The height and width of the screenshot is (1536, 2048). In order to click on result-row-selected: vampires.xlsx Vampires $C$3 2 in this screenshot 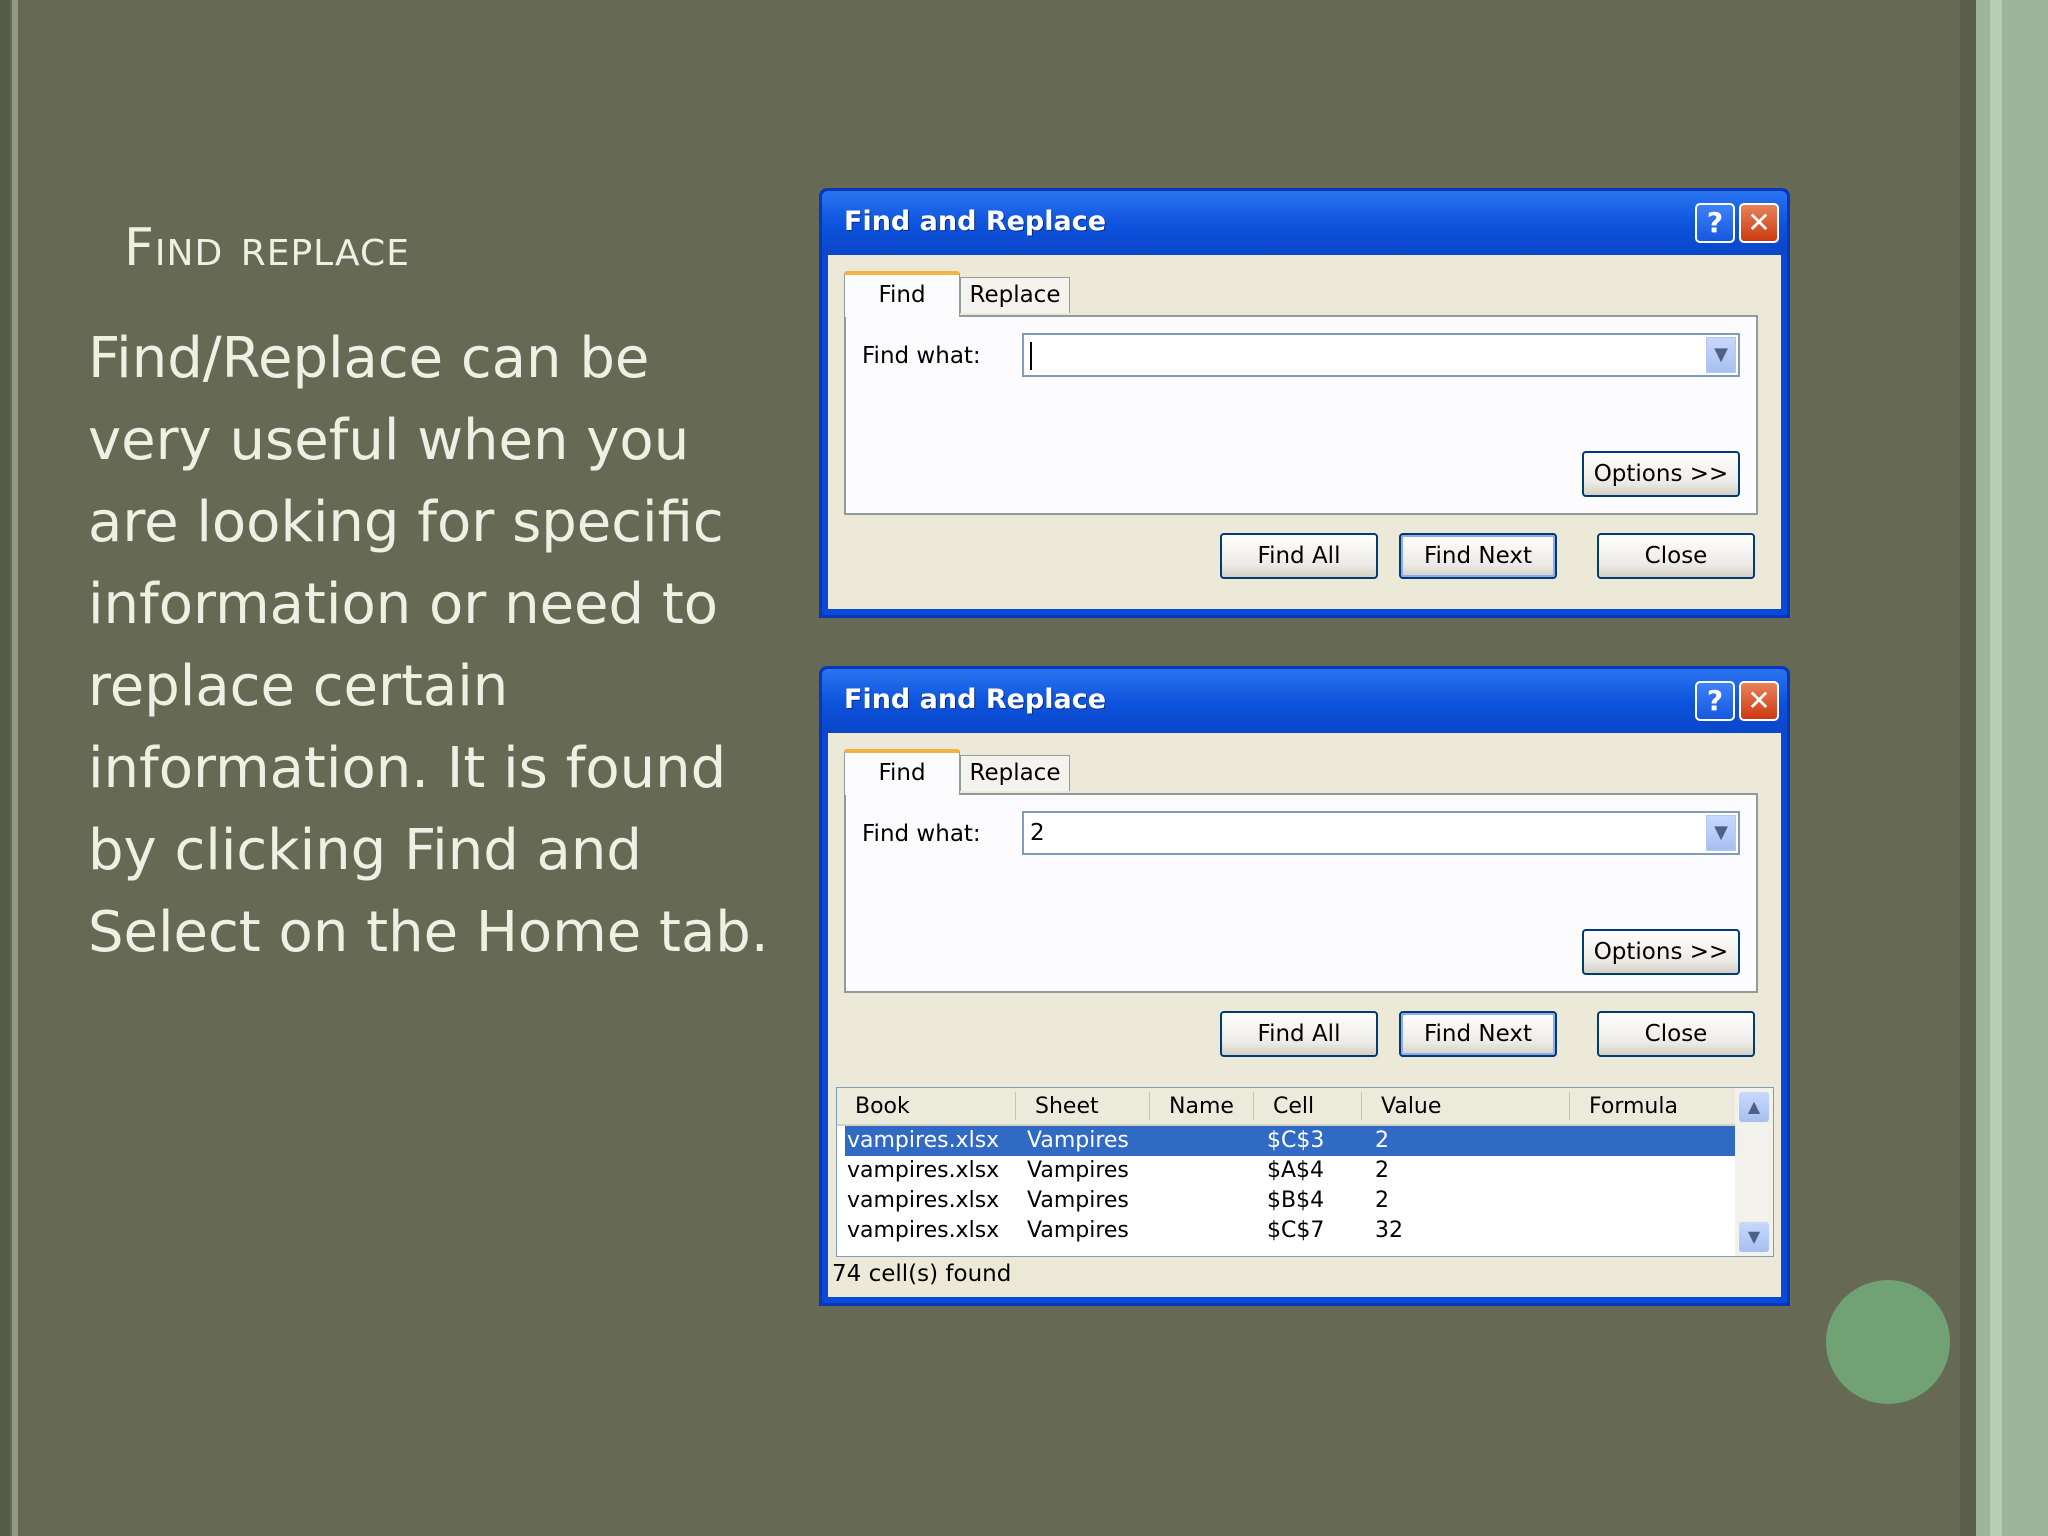, I will do `click(1290, 1141)`.